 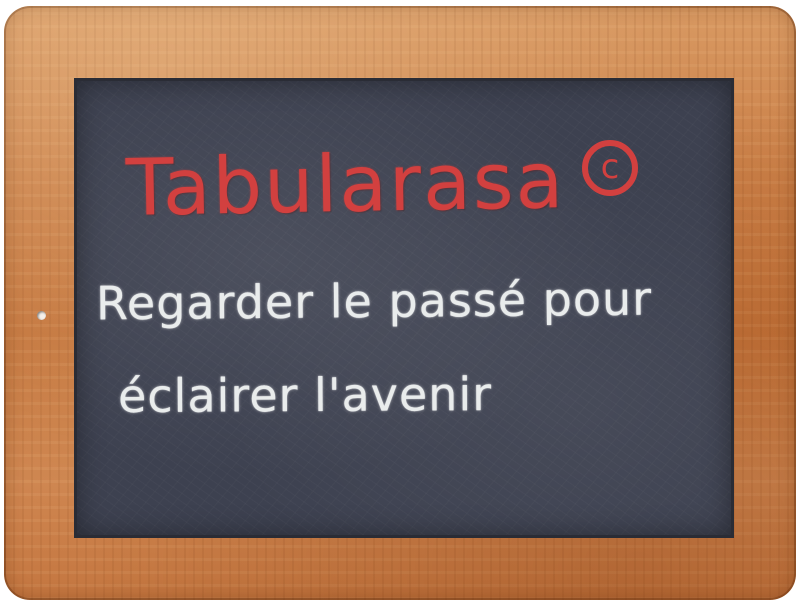 What do you see at coordinates (305, 395) in the screenshot?
I see `tagline-line-2: éclairer l'avenir` at bounding box center [305, 395].